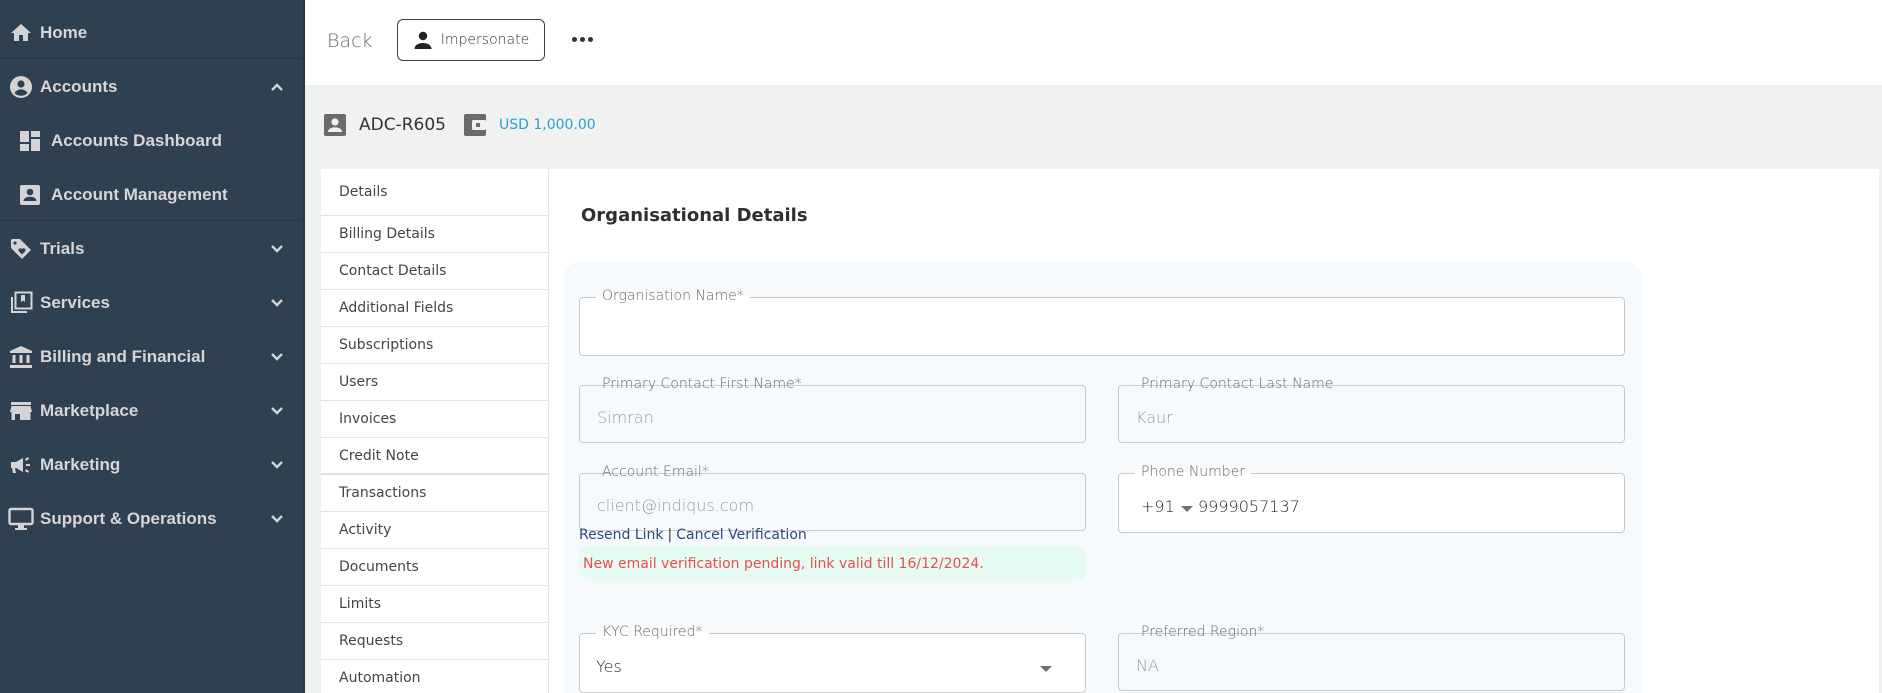 The height and width of the screenshot is (693, 1882). Describe the element at coordinates (151, 87) in the screenshot. I see `sidebar-item-accounts: Accounts` at that location.